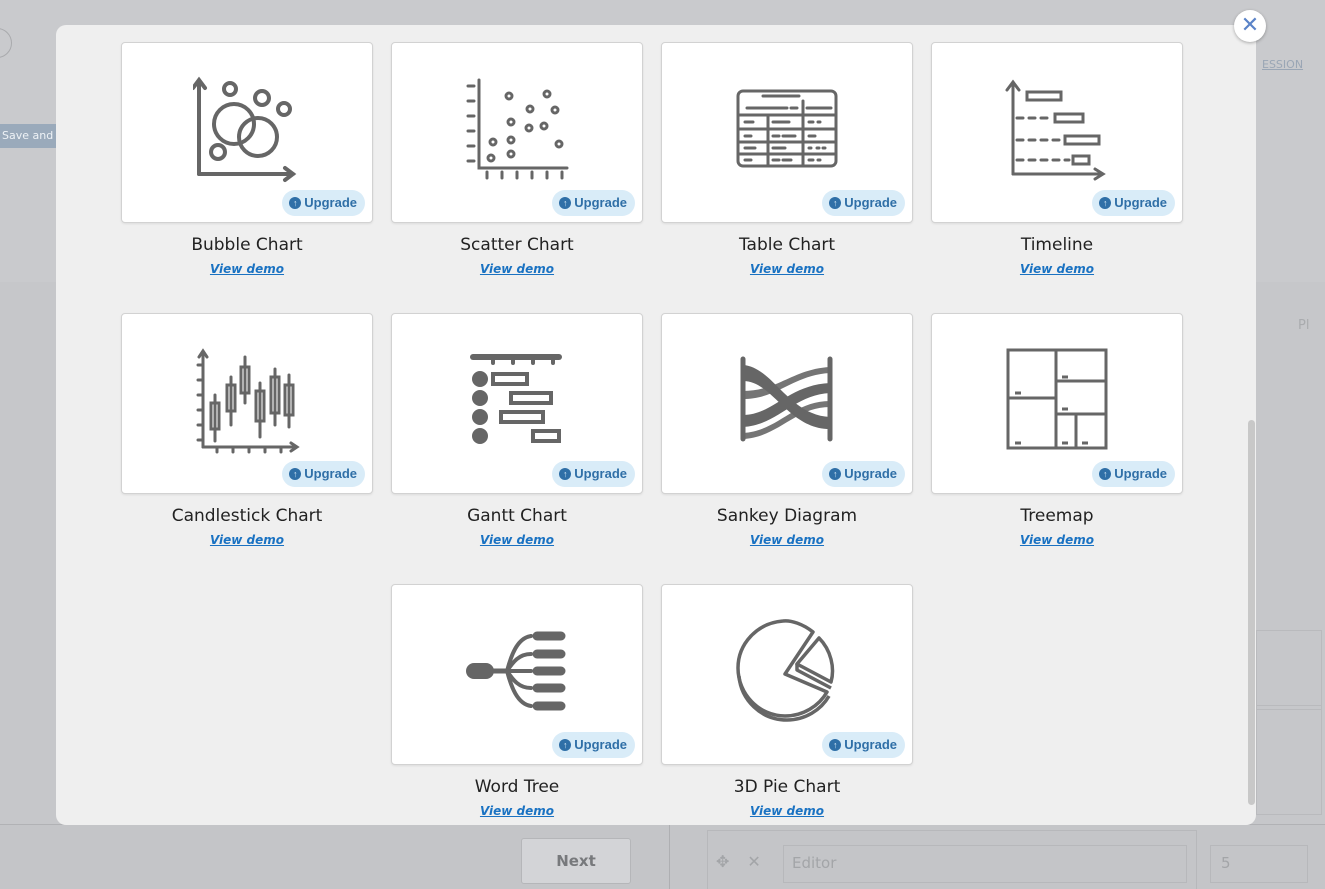 This screenshot has height=889, width=1325. I want to click on tile-title: Treemap, so click(1057, 516).